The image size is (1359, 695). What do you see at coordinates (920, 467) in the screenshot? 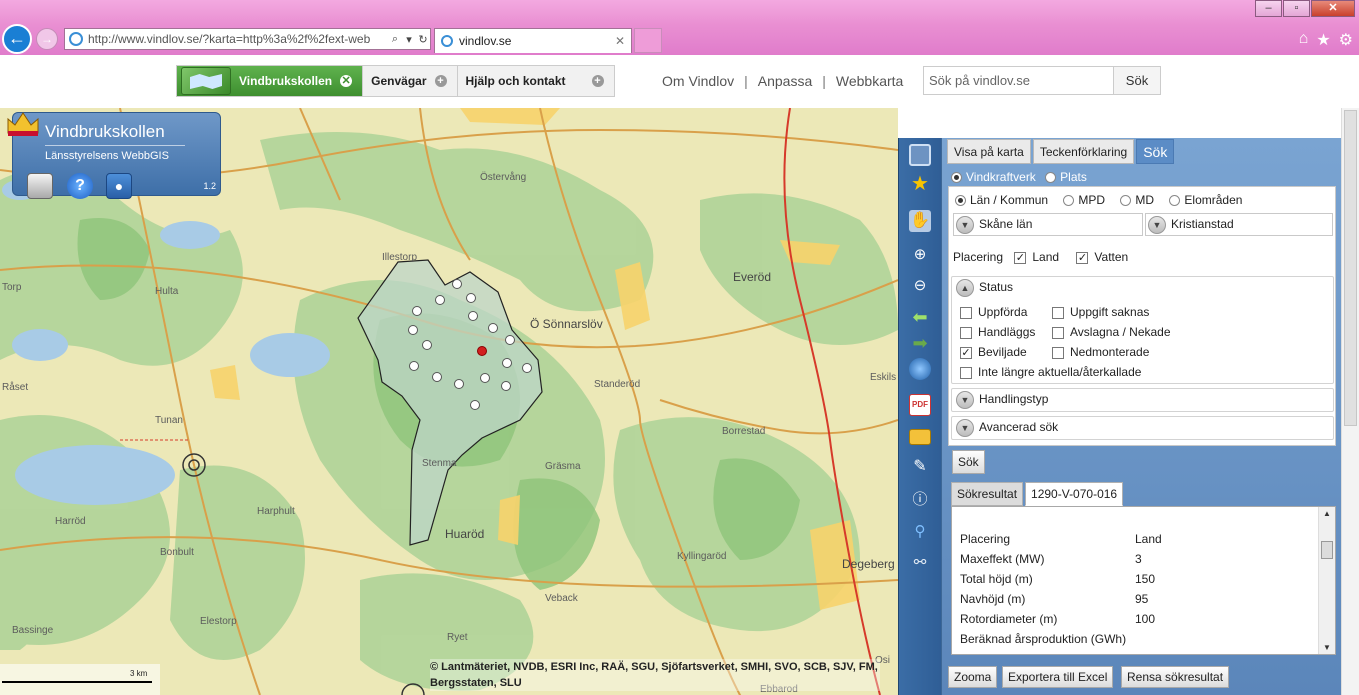
I see `pencil-icon: ✎` at bounding box center [920, 467].